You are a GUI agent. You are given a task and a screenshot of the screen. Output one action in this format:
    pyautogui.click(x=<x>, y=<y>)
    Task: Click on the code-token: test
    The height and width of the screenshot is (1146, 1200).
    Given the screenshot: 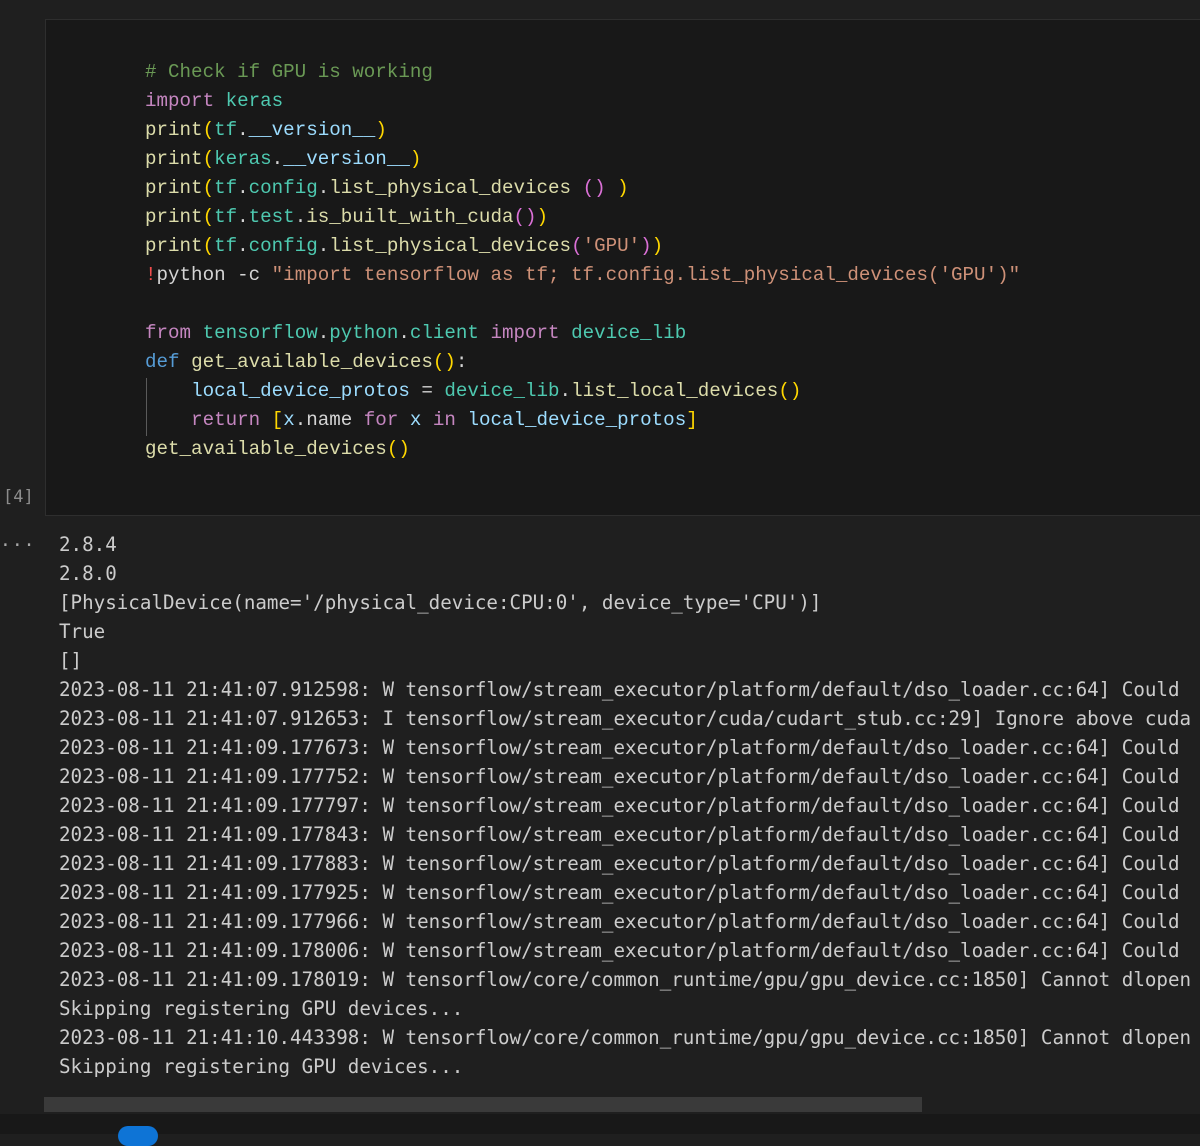 What is the action you would take?
    pyautogui.click(x=271, y=217)
    